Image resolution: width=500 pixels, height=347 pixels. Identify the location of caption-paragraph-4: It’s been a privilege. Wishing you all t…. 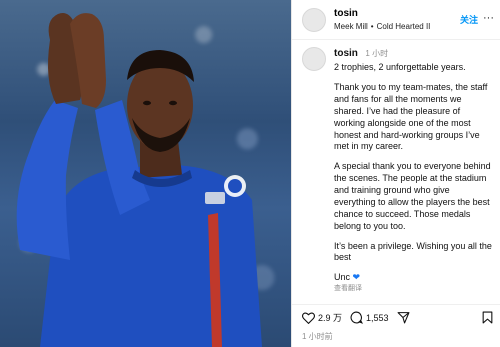
(413, 251).